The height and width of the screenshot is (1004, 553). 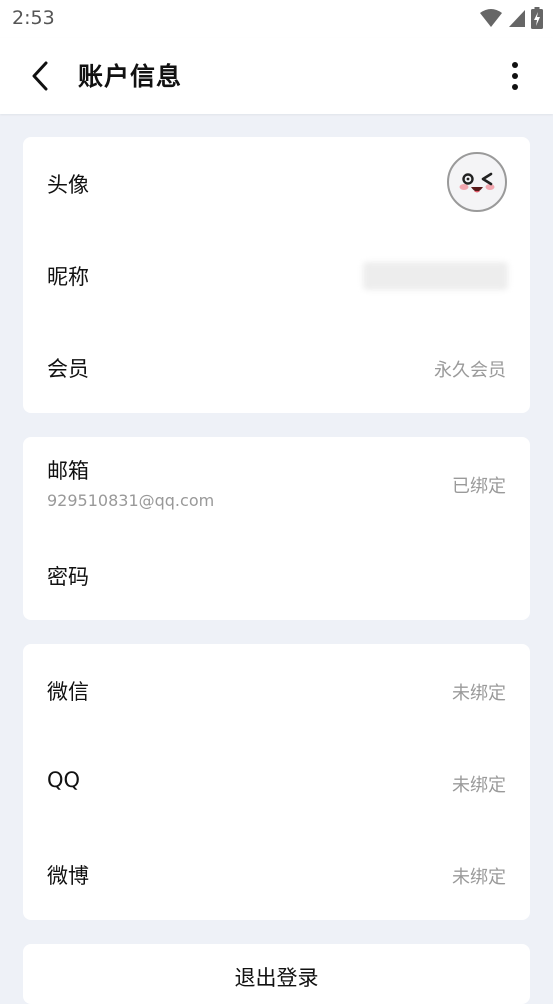 What do you see at coordinates (276, 574) in the screenshot?
I see `password-row: 密码` at bounding box center [276, 574].